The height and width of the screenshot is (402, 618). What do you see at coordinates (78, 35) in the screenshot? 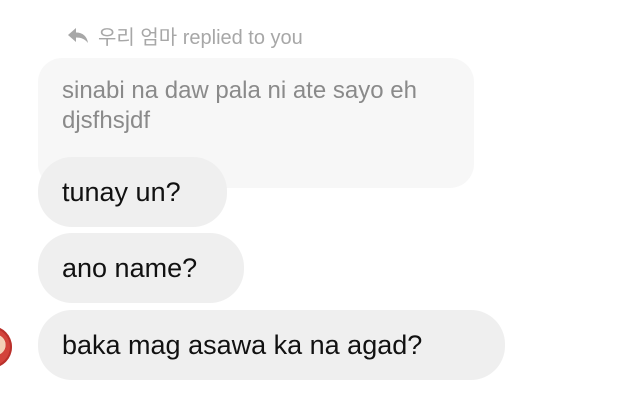
I see `reply-arrow-icon` at bounding box center [78, 35].